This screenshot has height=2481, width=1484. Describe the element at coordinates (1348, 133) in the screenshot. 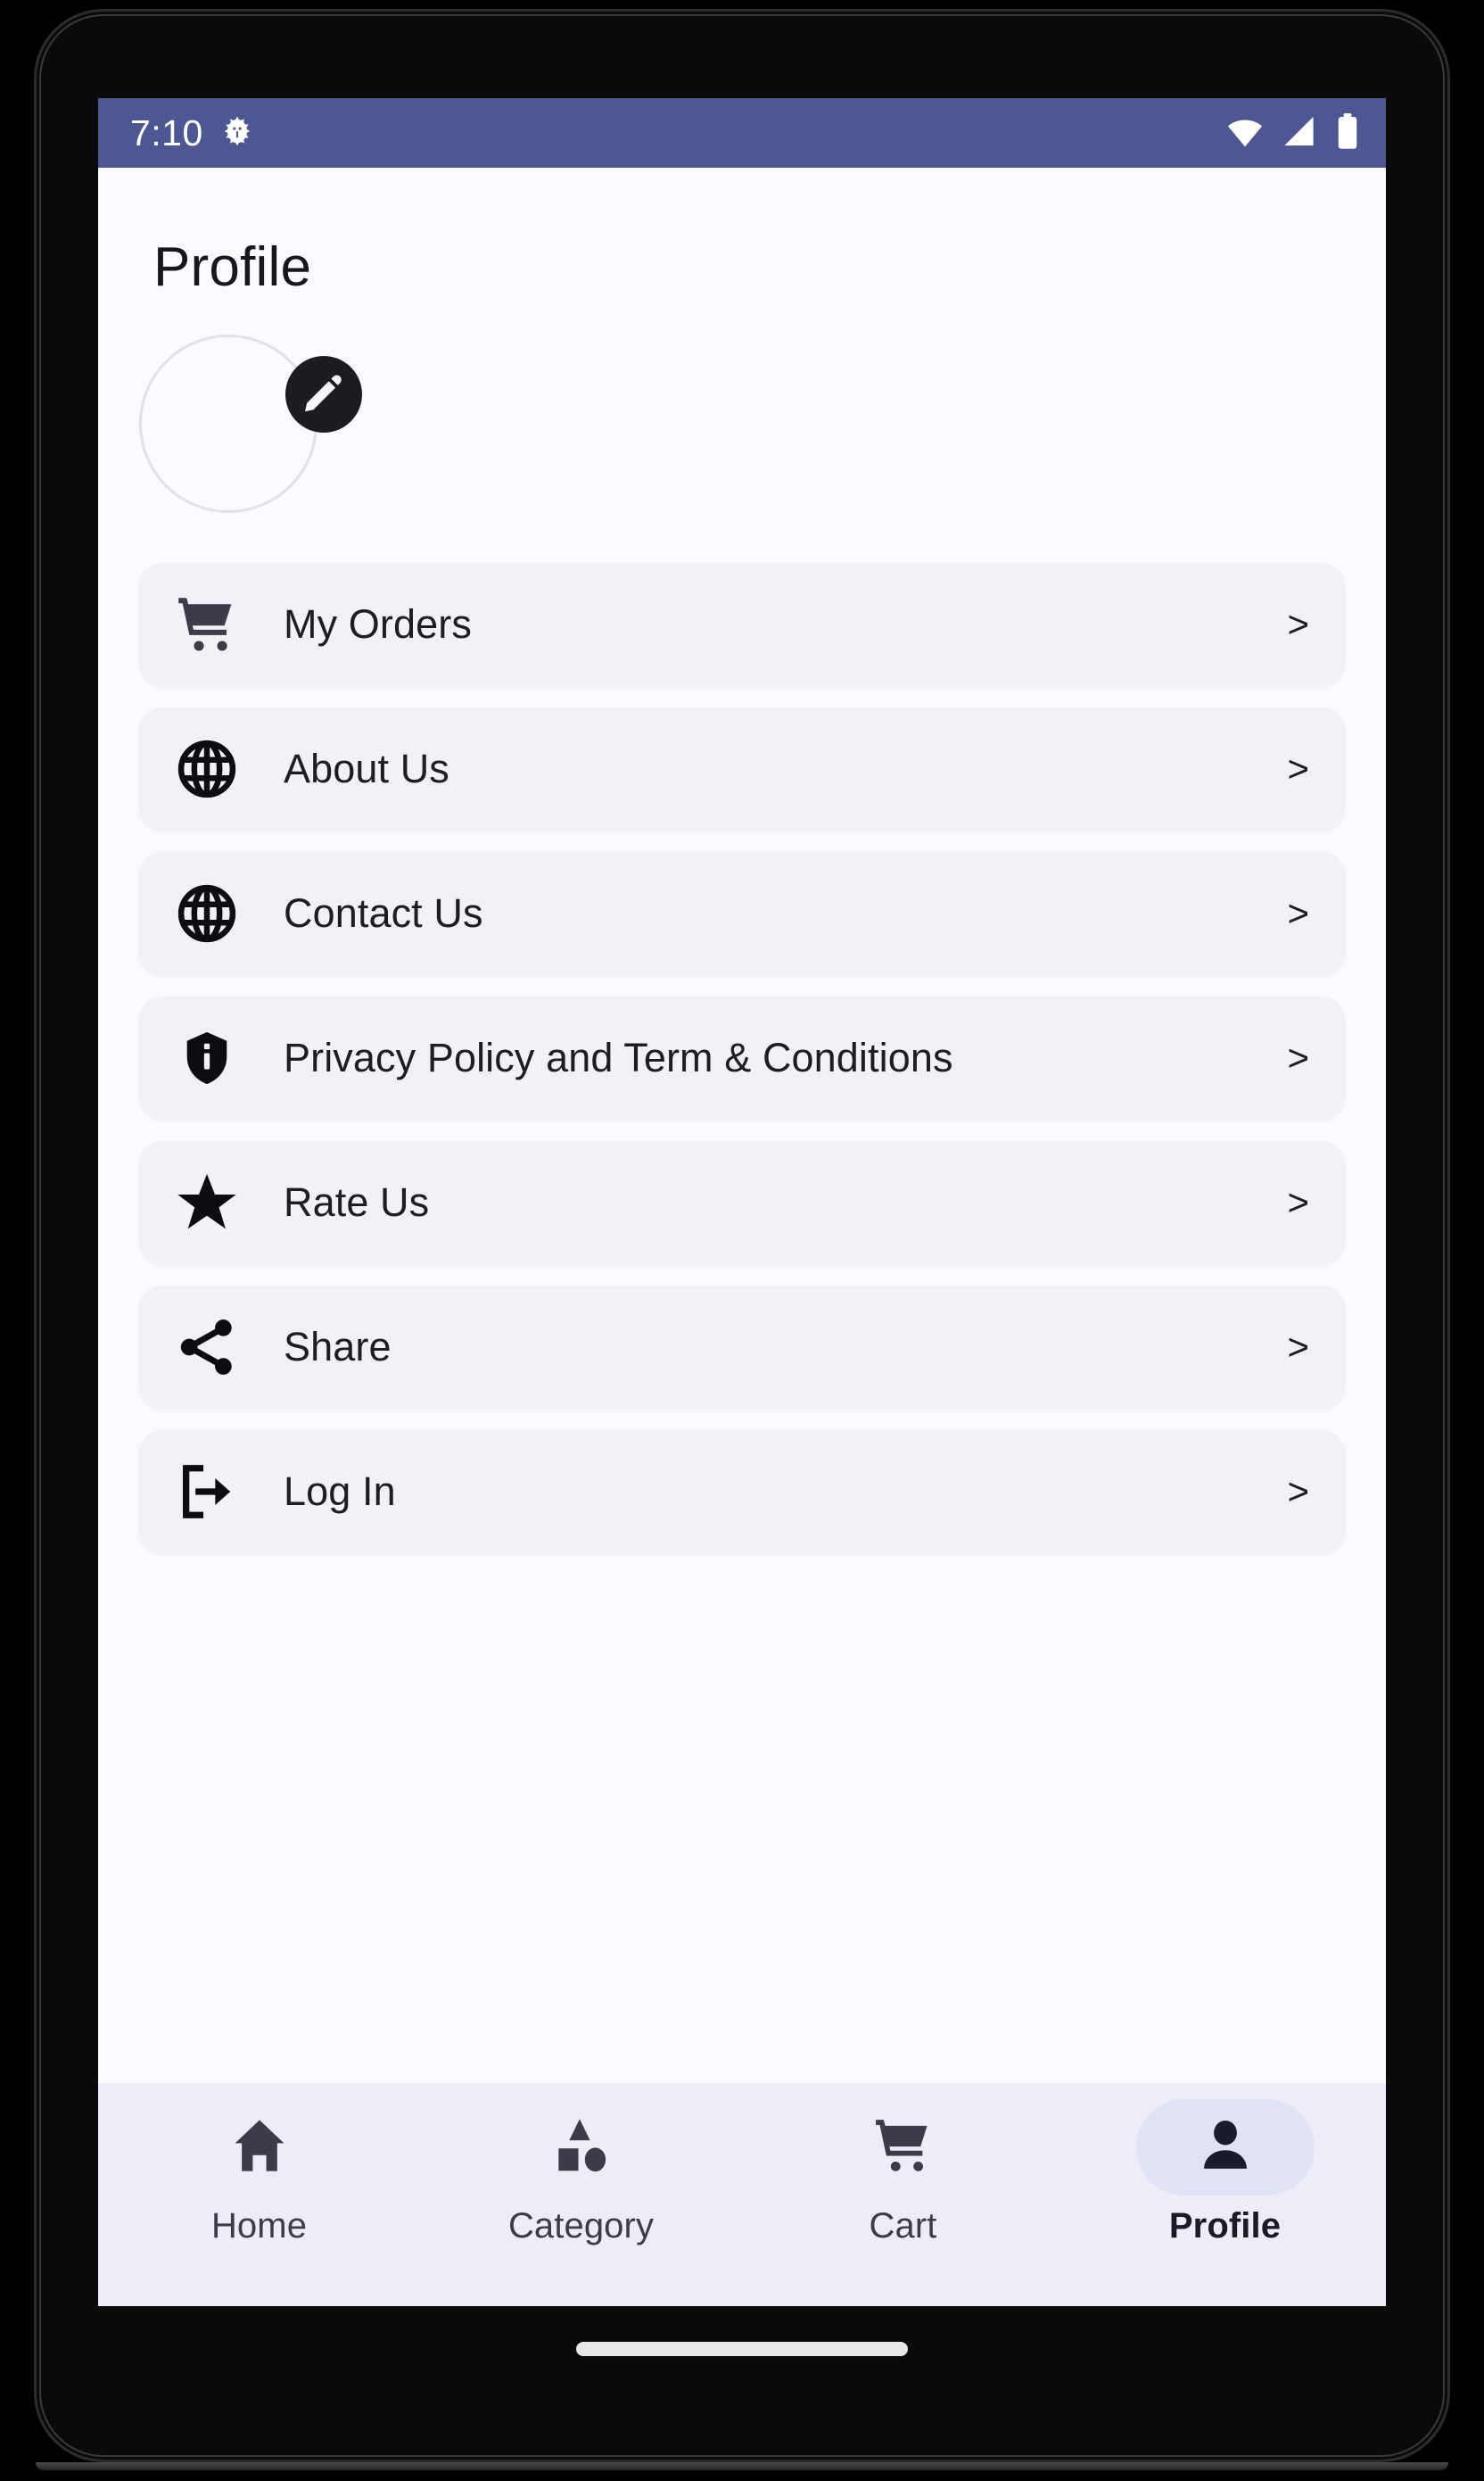

I see `battery-icon` at that location.